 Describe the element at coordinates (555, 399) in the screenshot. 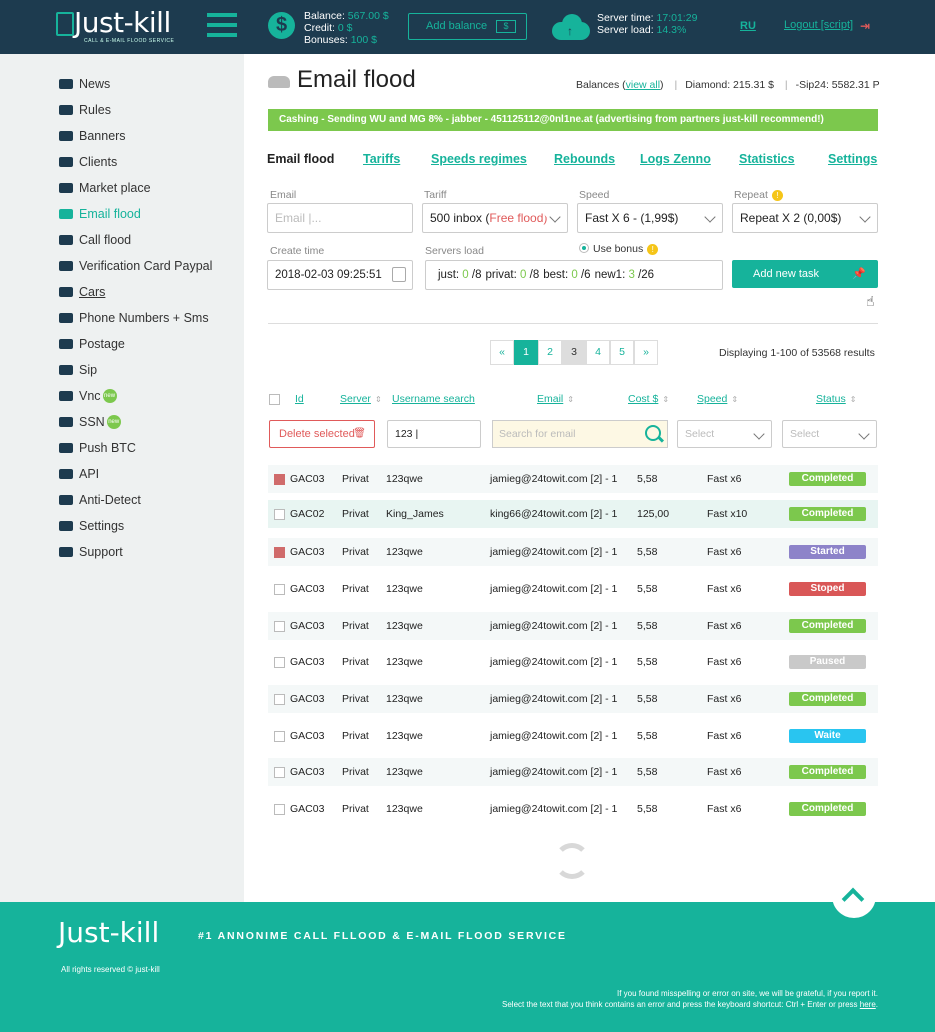

I see `header-email: Email ⇕` at that location.